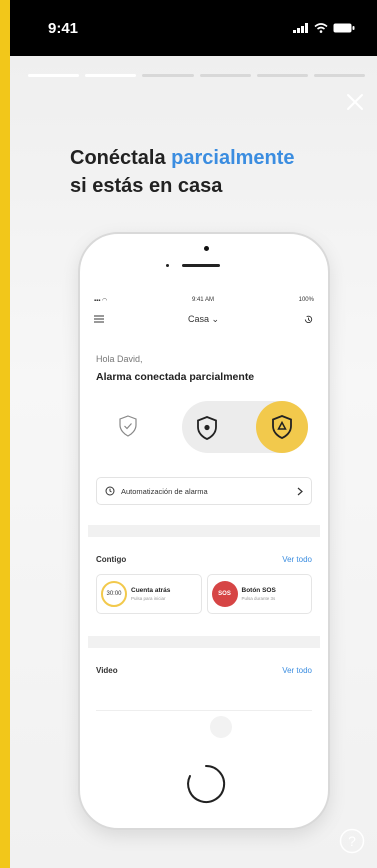 This screenshot has height=868, width=377. Describe the element at coordinates (297, 670) in the screenshot. I see `video-see-all-link: Ver todo` at that location.